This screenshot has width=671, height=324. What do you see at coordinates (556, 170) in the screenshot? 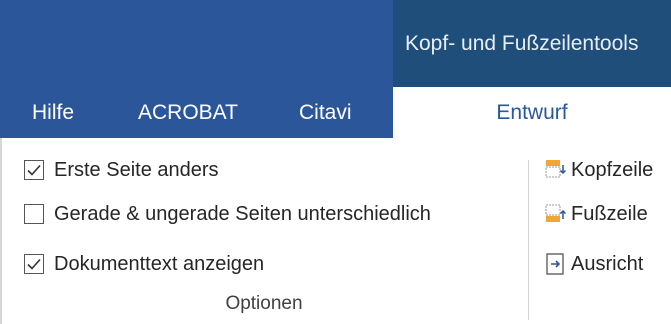
I see `header-position-icon` at bounding box center [556, 170].